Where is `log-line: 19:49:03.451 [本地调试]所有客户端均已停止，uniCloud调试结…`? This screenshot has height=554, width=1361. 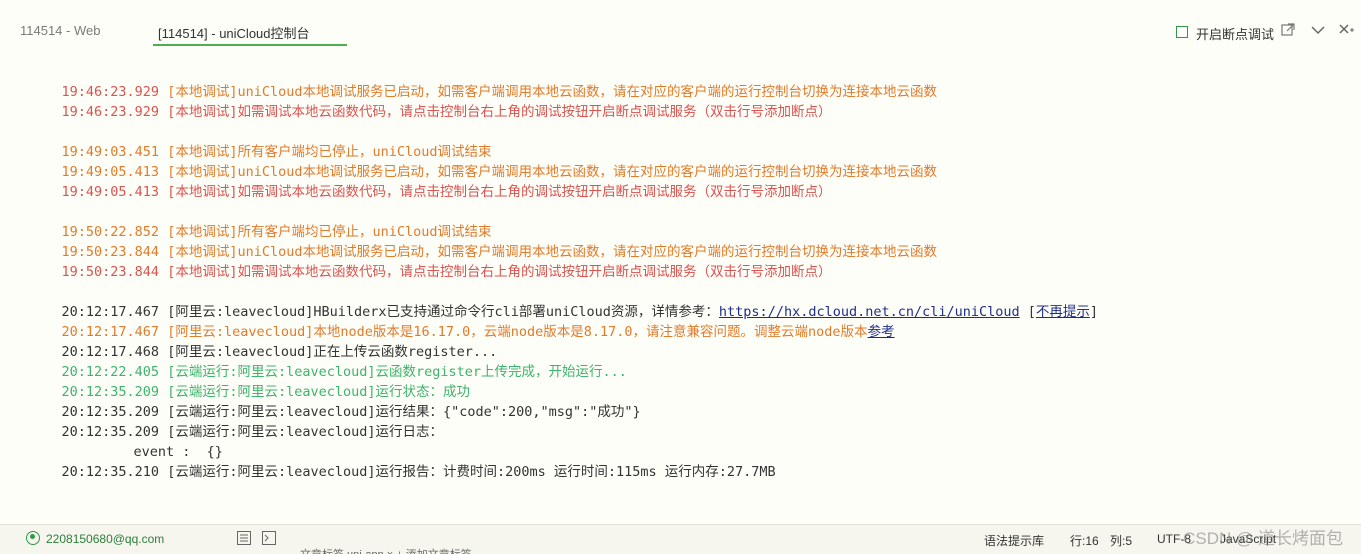
log-line: 19:49:03.451 [本地调试]所有客户端均已停止，uniCloud调试结… is located at coordinates (276, 152).